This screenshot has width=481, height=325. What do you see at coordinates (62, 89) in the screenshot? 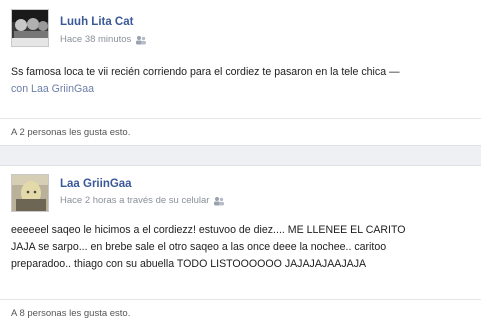
I see `tagged-friend-link: Laa GriinGaa` at bounding box center [62, 89].